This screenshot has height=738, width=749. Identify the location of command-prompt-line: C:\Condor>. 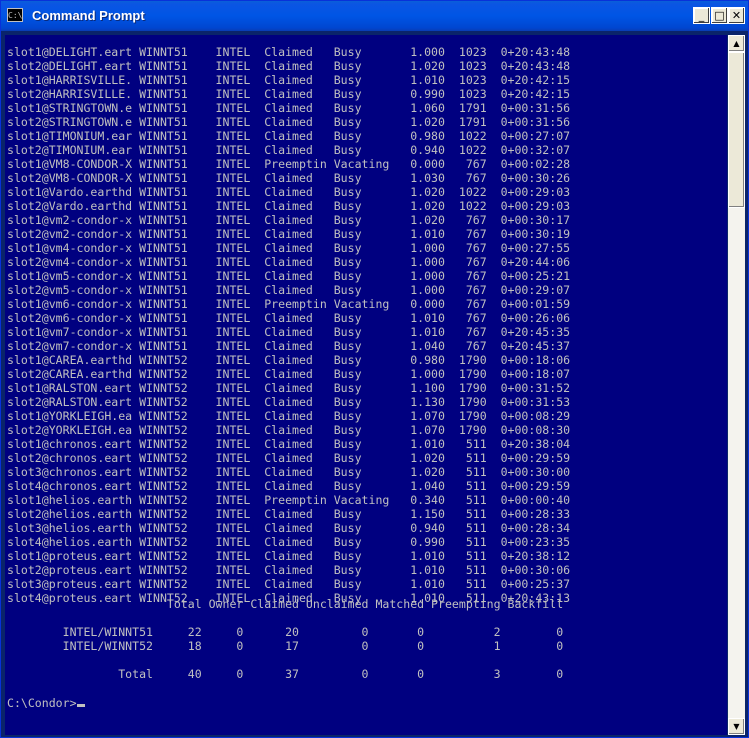
(46, 703).